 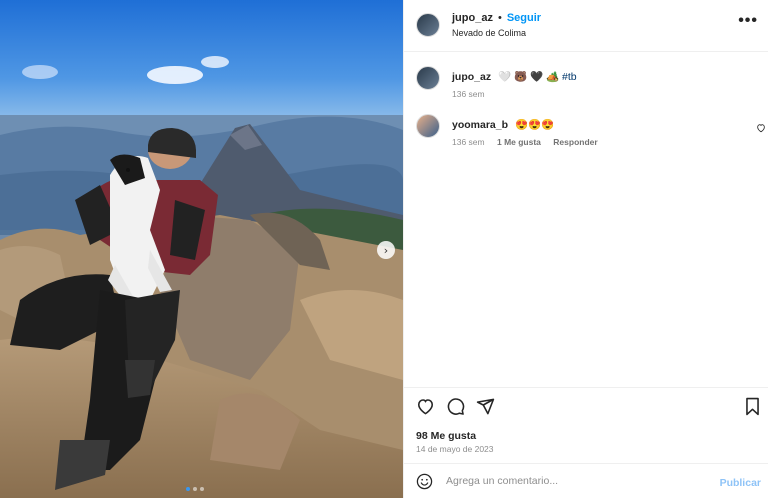 I want to click on comment-body: 🤍 🐻 🖤 🏕️, so click(x=529, y=77).